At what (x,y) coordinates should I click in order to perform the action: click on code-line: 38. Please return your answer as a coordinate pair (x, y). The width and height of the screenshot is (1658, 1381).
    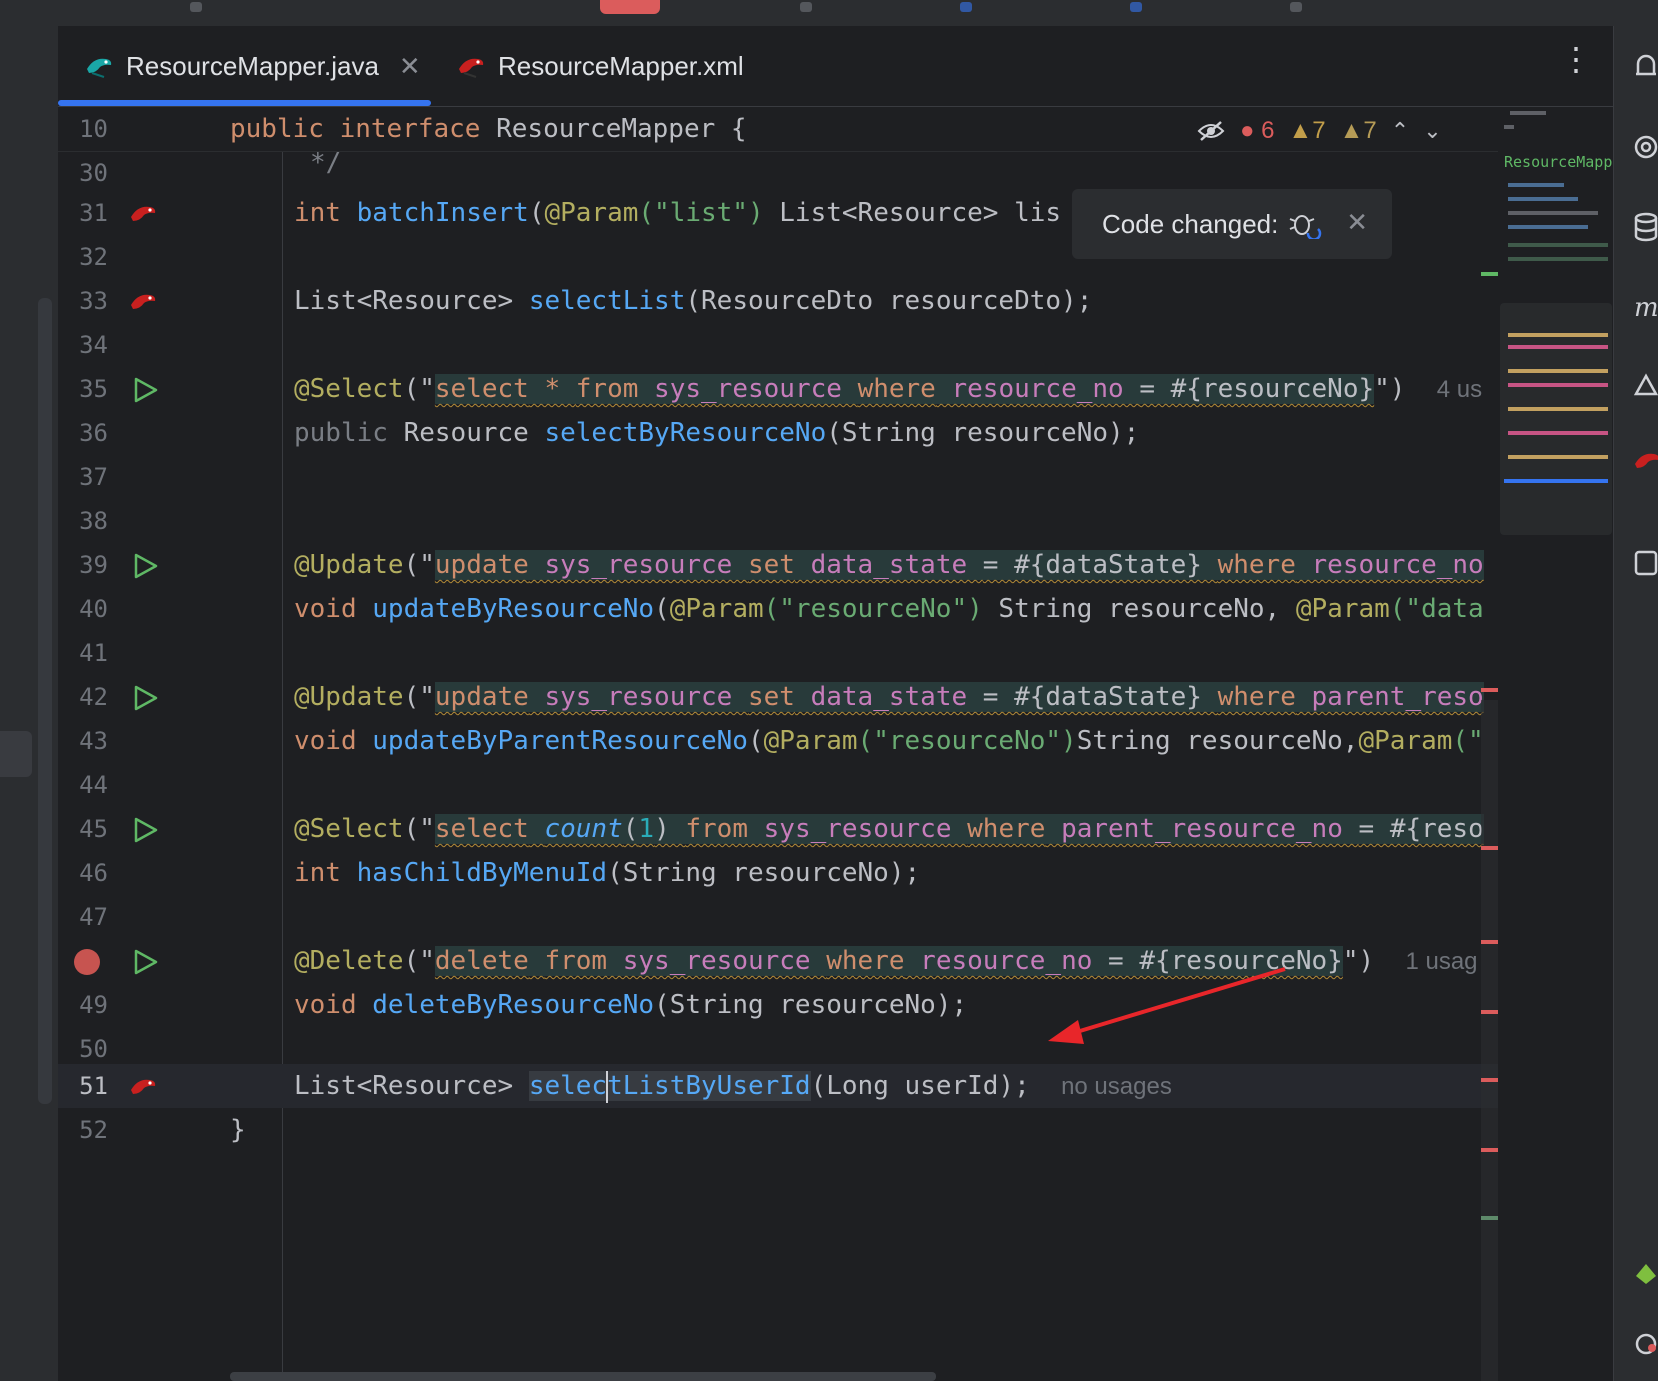
    Looking at the image, I should click on (778, 521).